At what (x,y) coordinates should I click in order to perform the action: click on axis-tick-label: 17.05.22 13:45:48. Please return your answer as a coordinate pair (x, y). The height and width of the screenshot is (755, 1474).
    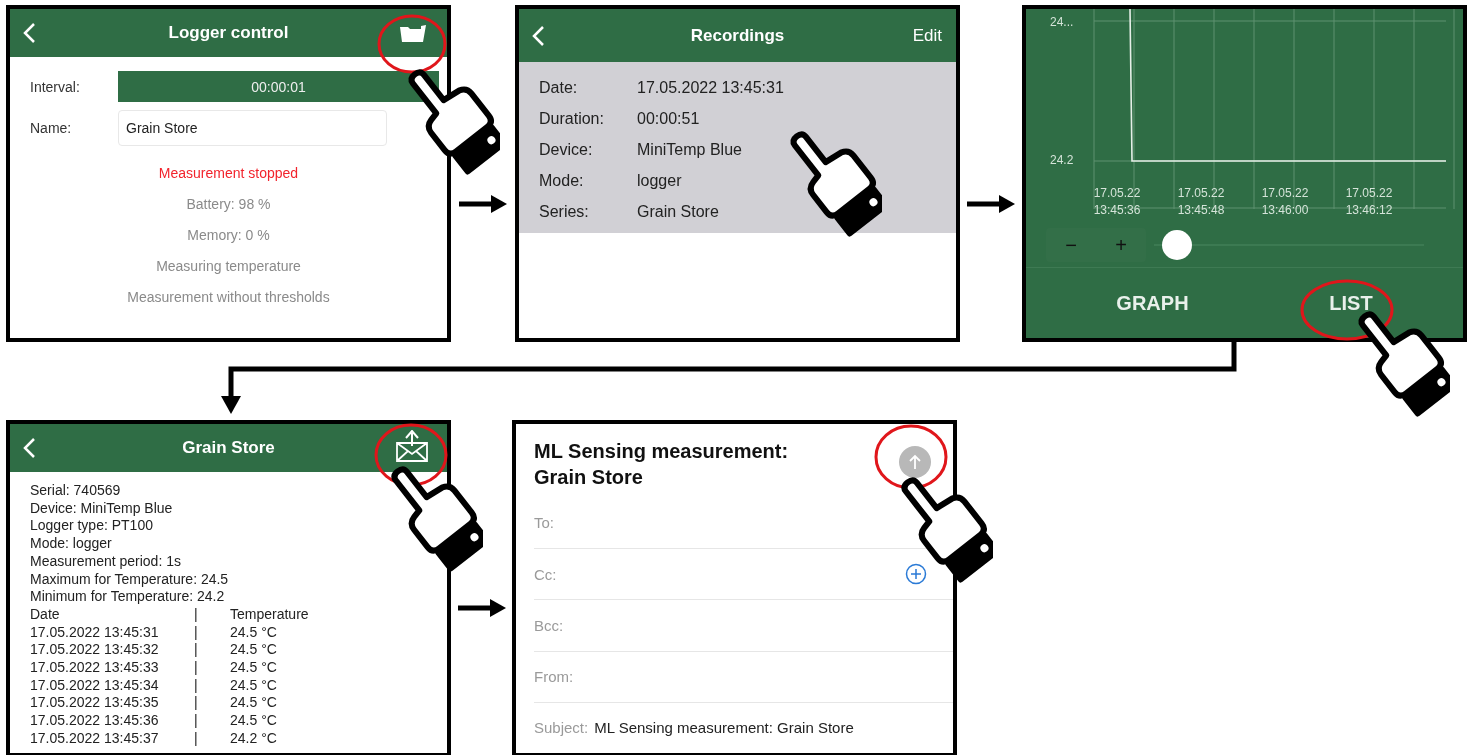
    Looking at the image, I should click on (1201, 202).